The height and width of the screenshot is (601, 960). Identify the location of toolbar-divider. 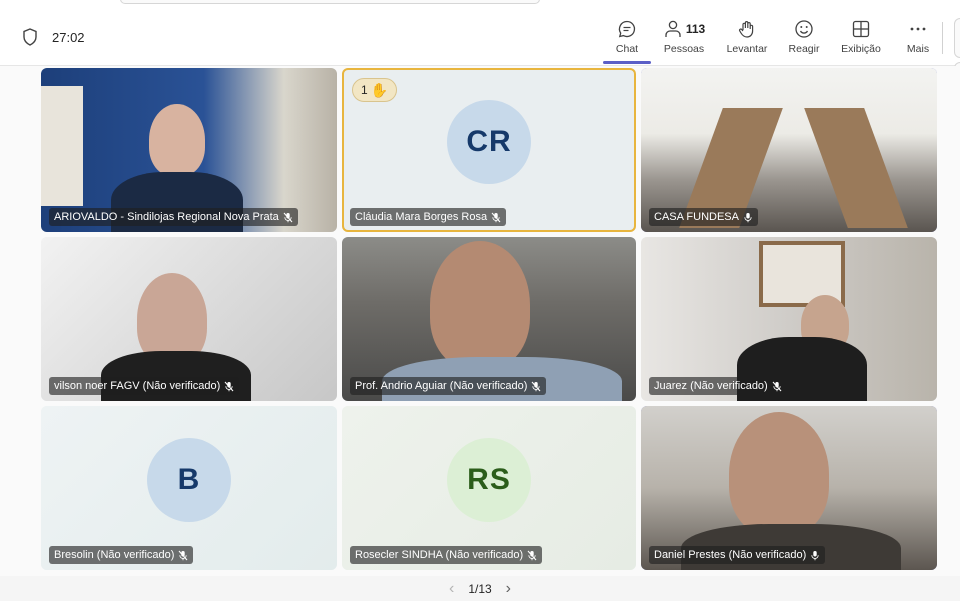
(942, 38).